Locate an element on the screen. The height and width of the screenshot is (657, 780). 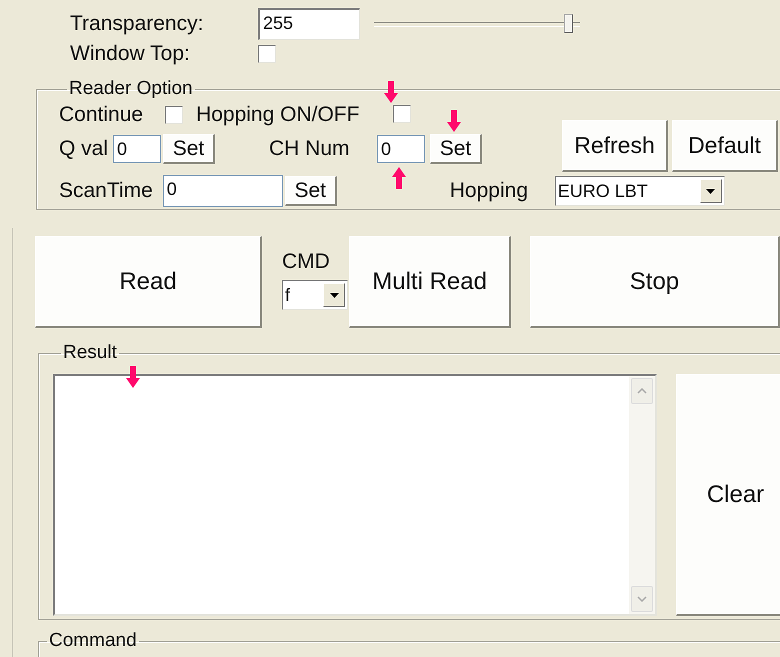
hopping-label: Hopping is located at coordinates (489, 191).